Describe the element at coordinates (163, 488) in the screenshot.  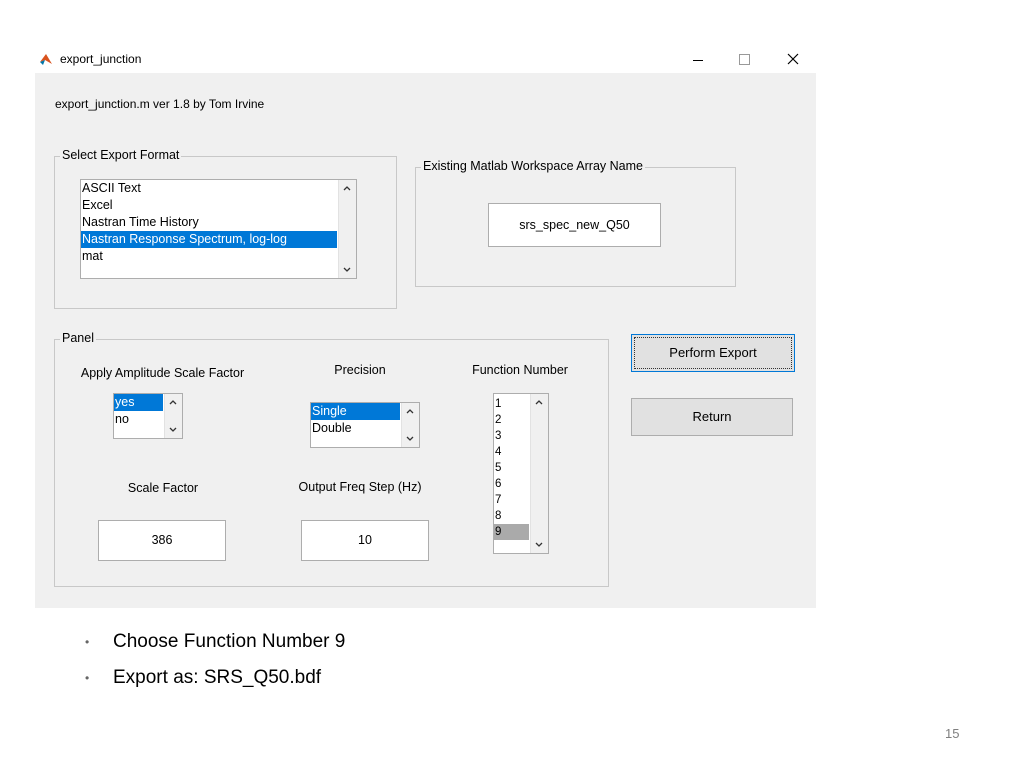
I see `scale-factor-label: Scale Factor` at that location.